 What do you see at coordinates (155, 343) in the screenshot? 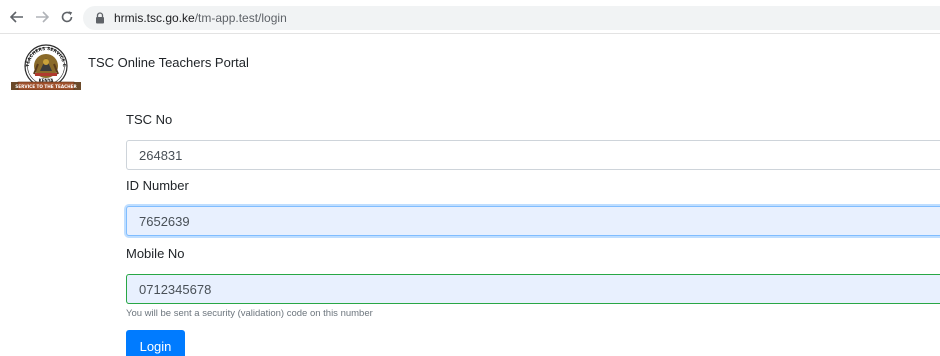
I see `login-button: Login` at bounding box center [155, 343].